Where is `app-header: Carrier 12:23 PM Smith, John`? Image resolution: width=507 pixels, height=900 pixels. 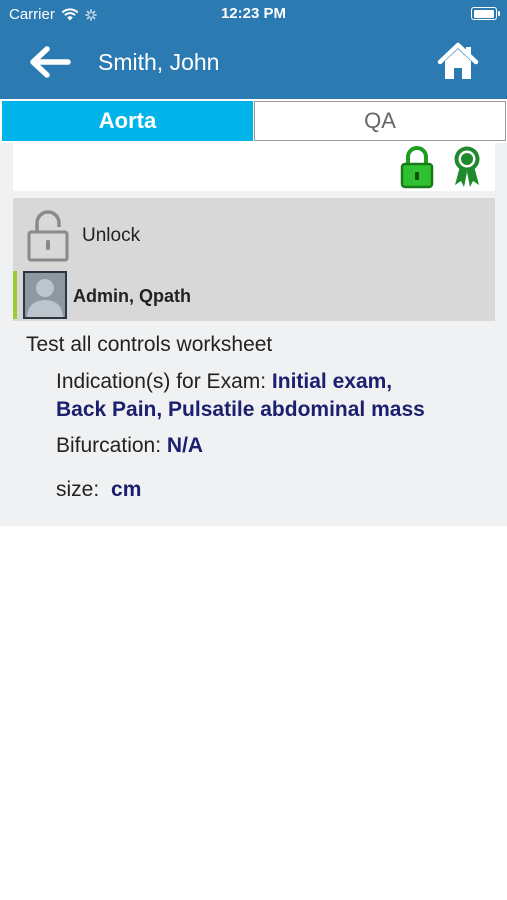 app-header: Carrier 12:23 PM Smith, John is located at coordinates (253, 49).